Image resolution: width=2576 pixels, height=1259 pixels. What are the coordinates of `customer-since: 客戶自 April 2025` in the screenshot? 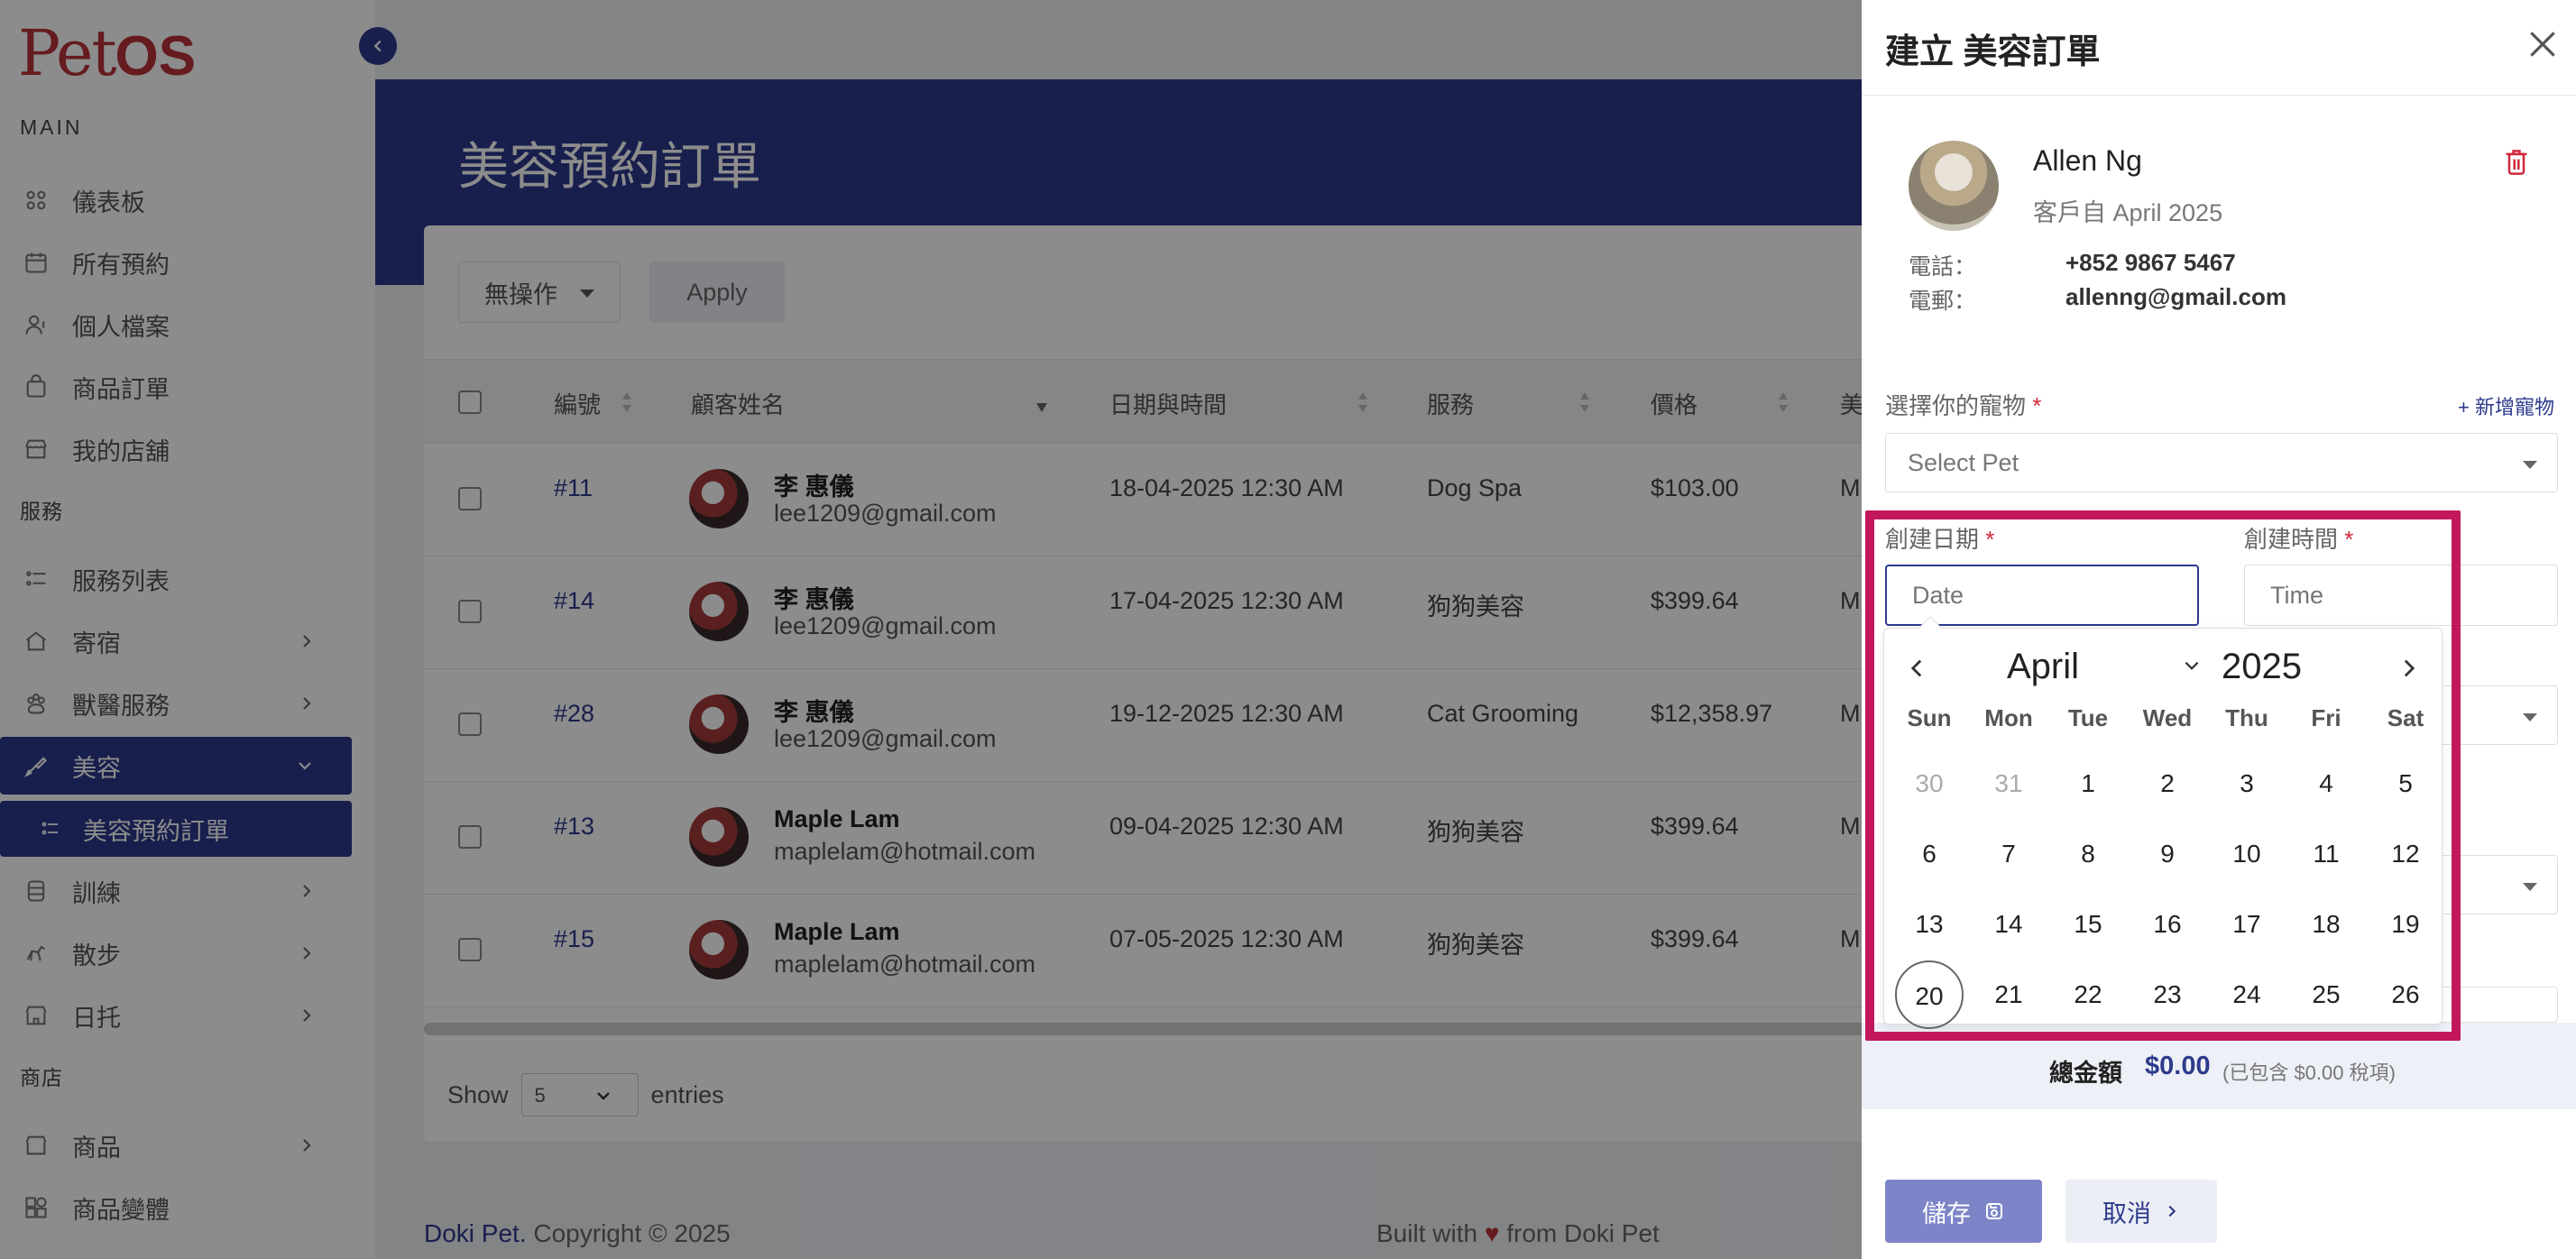 It's located at (2128, 212).